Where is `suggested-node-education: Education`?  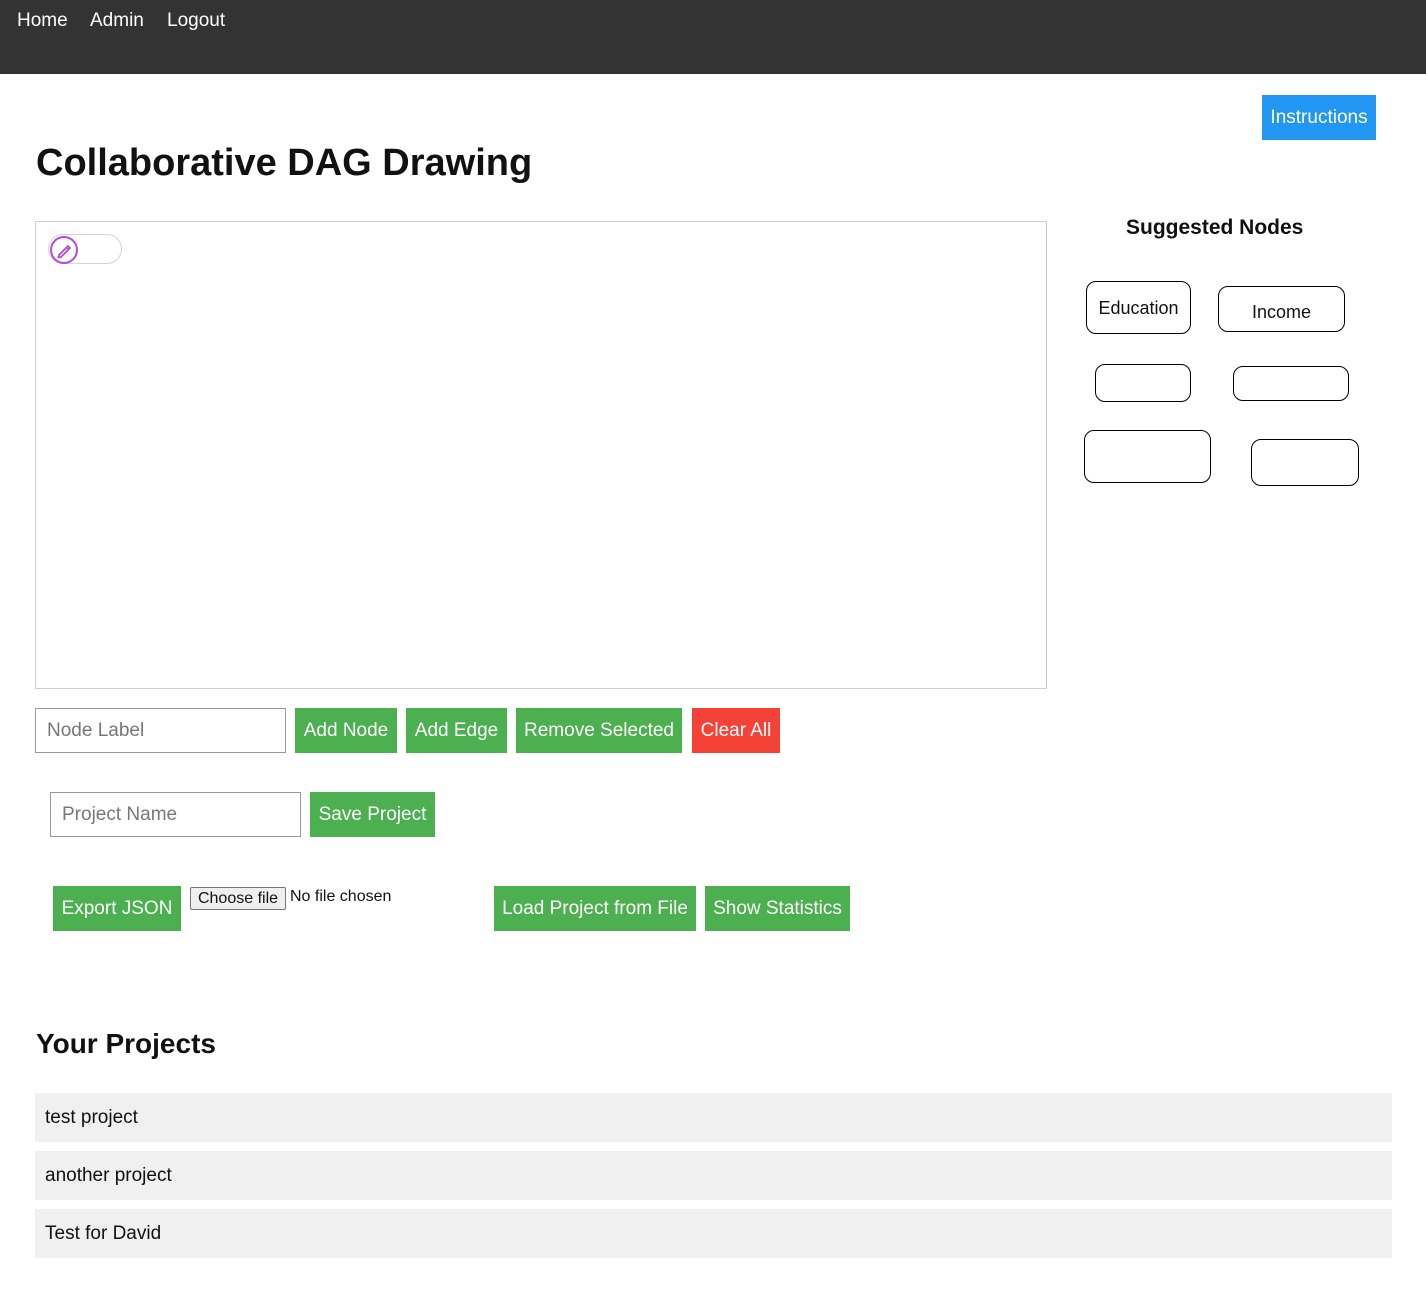
suggested-node-education: Education is located at coordinates (1138, 307).